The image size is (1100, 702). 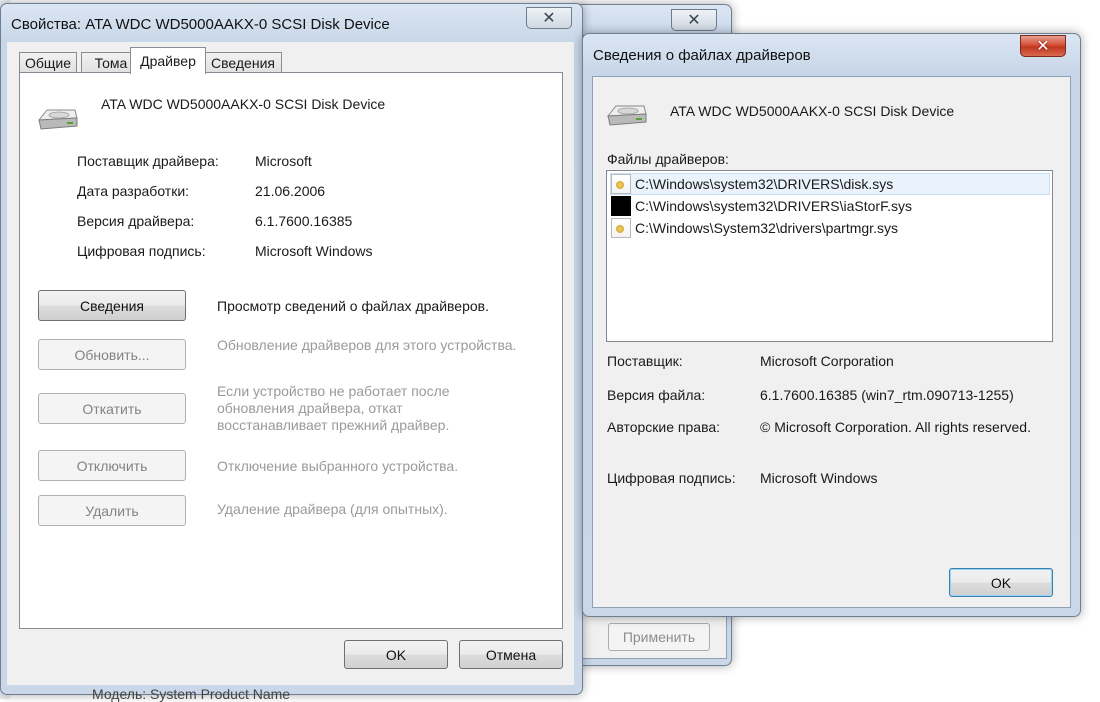 I want to click on digital-signature-value: Microsoft Windows, so click(x=314, y=251).